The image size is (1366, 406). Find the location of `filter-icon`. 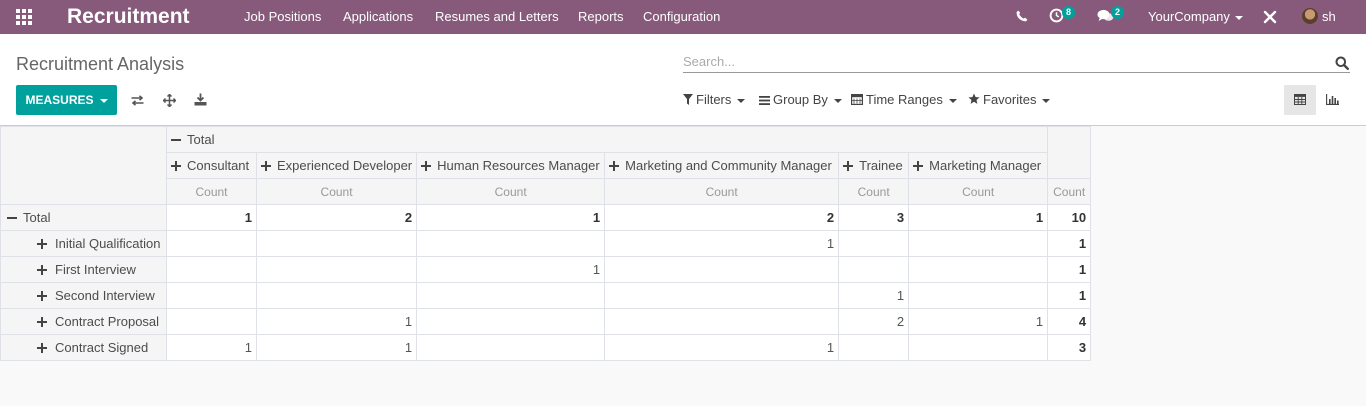

filter-icon is located at coordinates (688, 99).